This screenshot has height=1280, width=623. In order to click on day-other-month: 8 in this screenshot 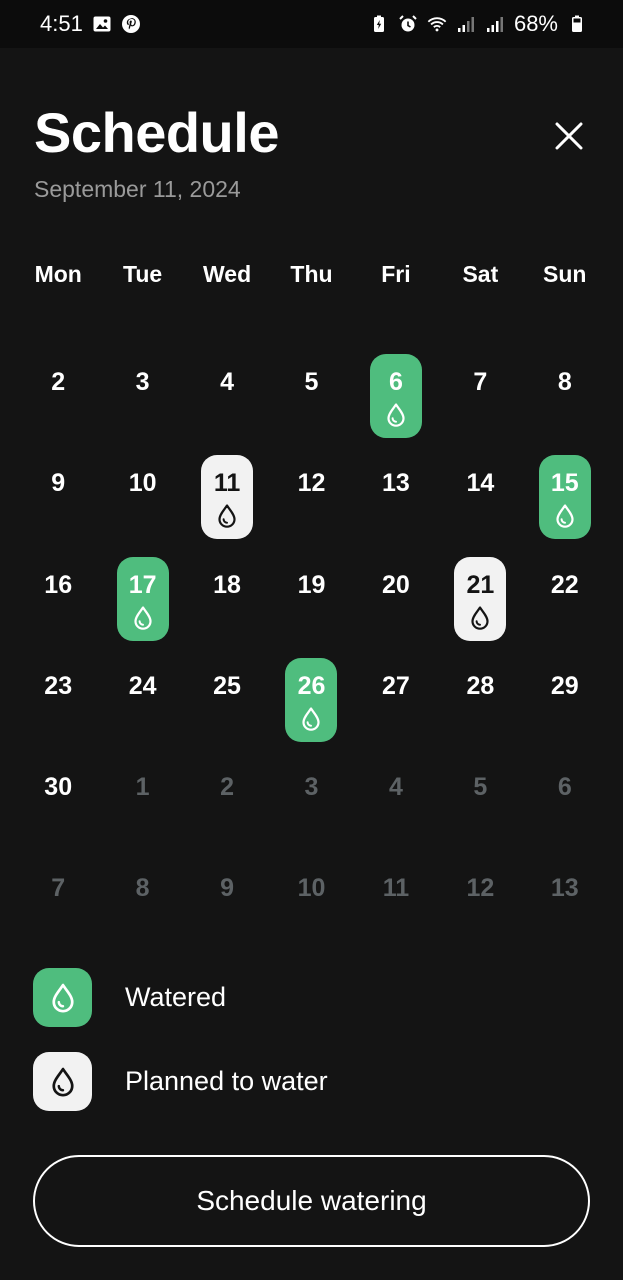, I will do `click(143, 902)`.